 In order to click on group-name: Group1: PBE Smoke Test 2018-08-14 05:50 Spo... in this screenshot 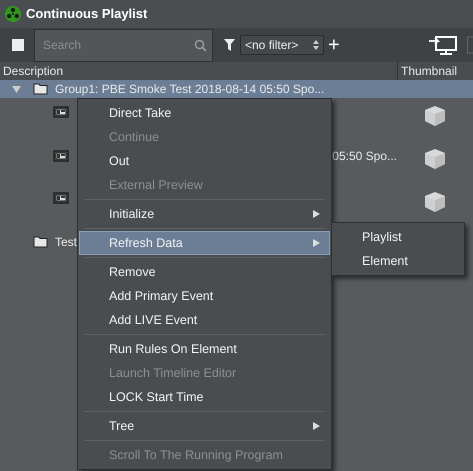, I will do `click(189, 89)`.